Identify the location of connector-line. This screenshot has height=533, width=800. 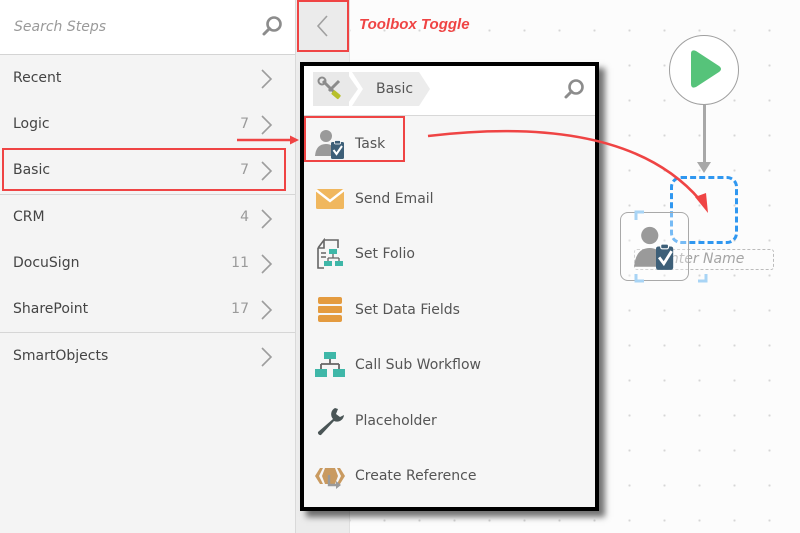
(704, 135).